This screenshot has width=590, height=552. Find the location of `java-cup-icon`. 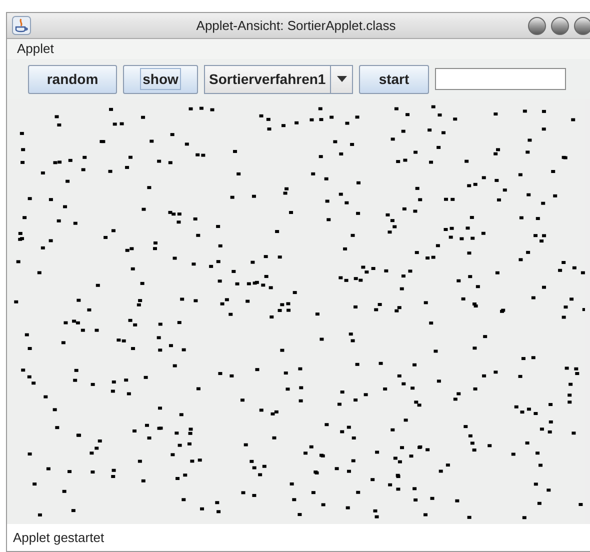

java-cup-icon is located at coordinates (21, 25).